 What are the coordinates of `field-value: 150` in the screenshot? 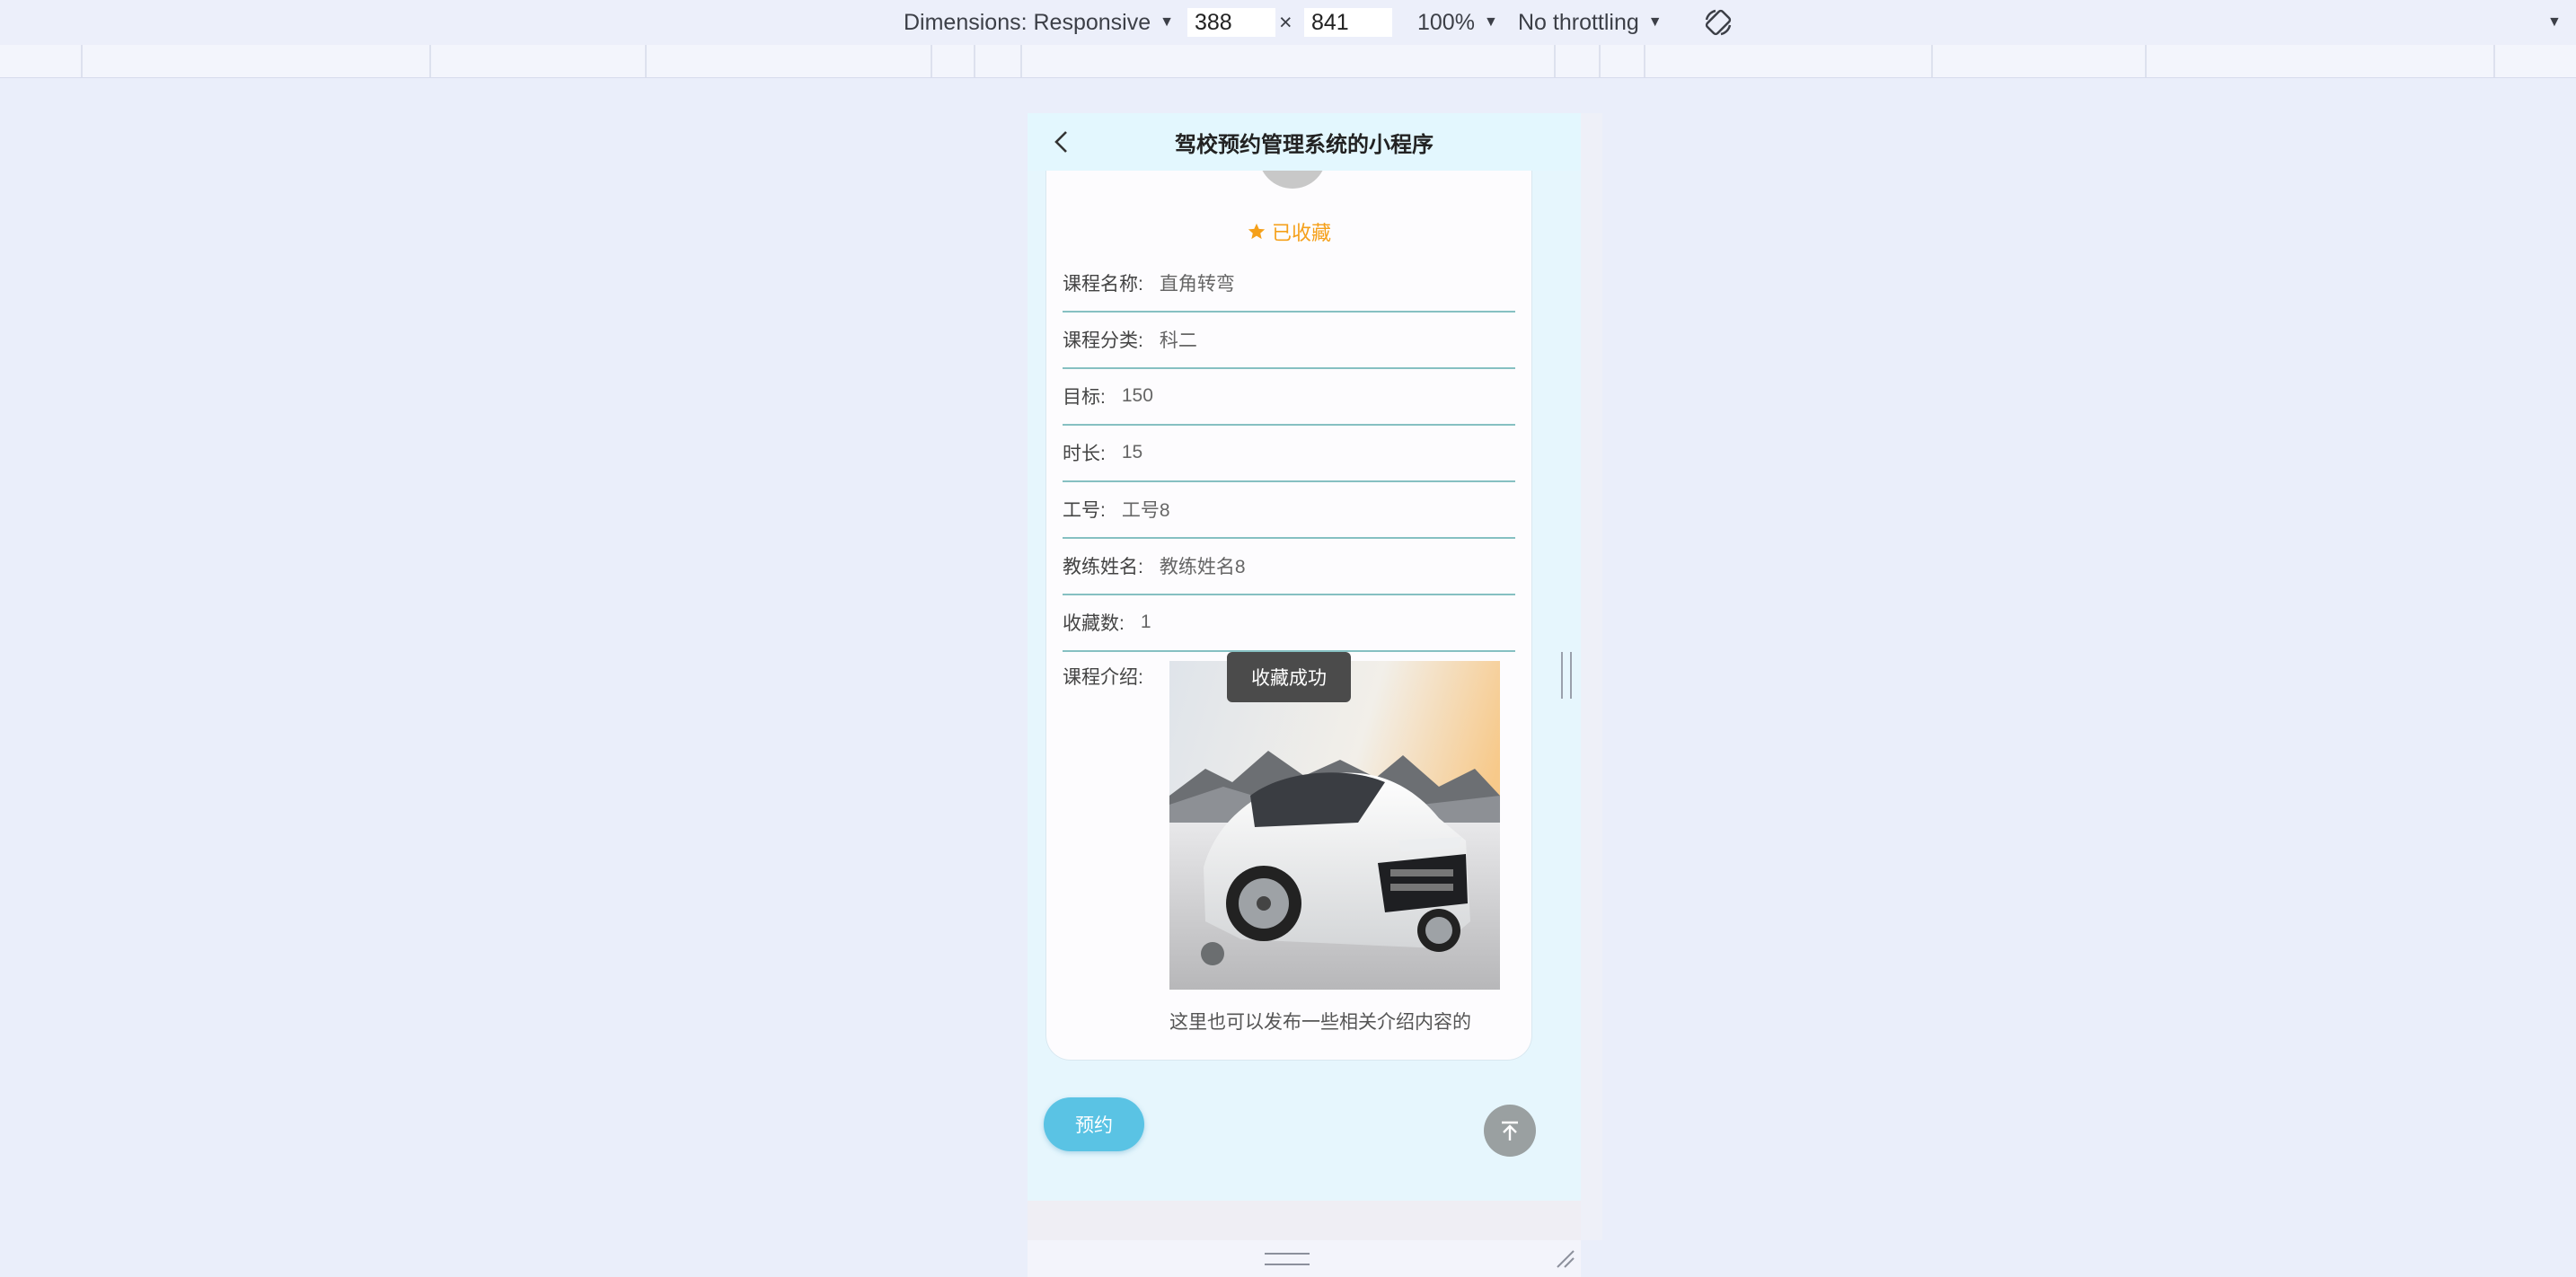 It's located at (1137, 396).